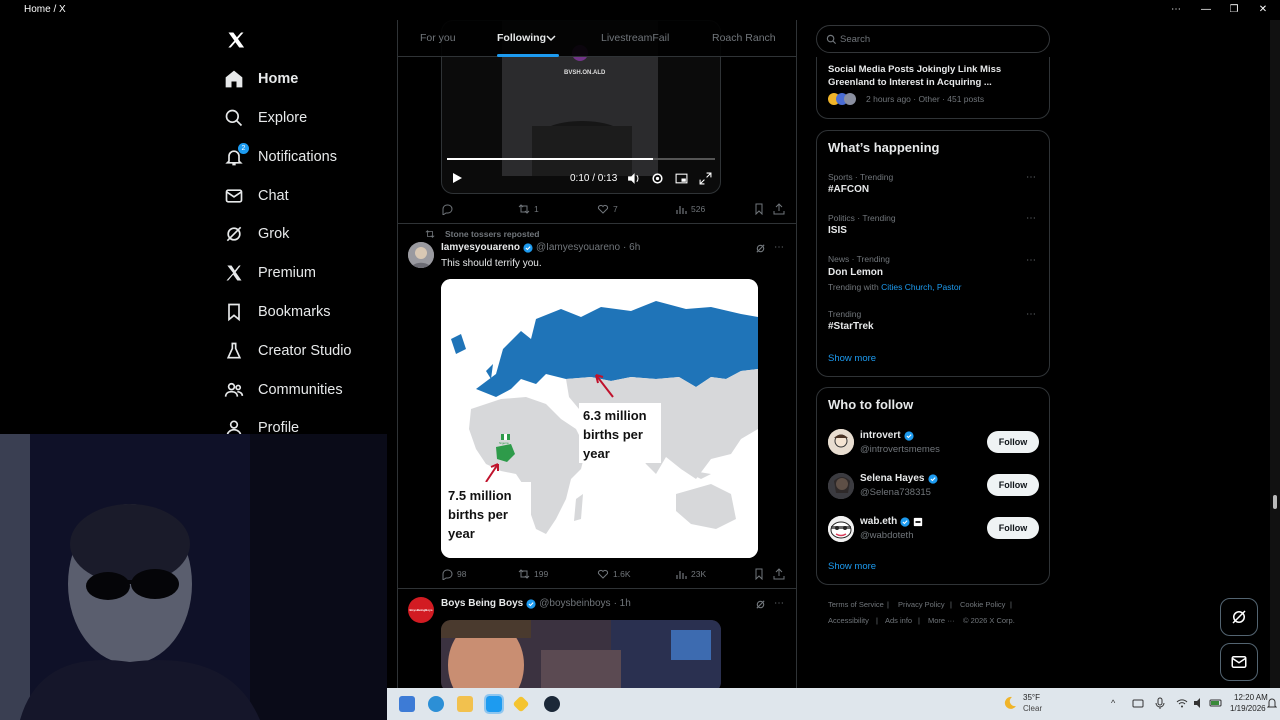 The height and width of the screenshot is (720, 1280). Describe the element at coordinates (921, 287) in the screenshot. I see `trend-related-links: Cities Church, Pastor` at that location.